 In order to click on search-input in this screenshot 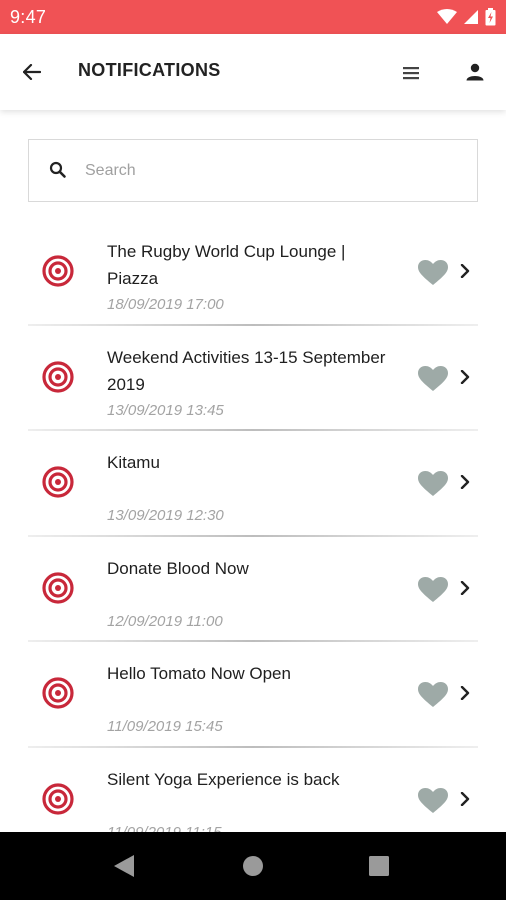, I will do `click(275, 171)`.